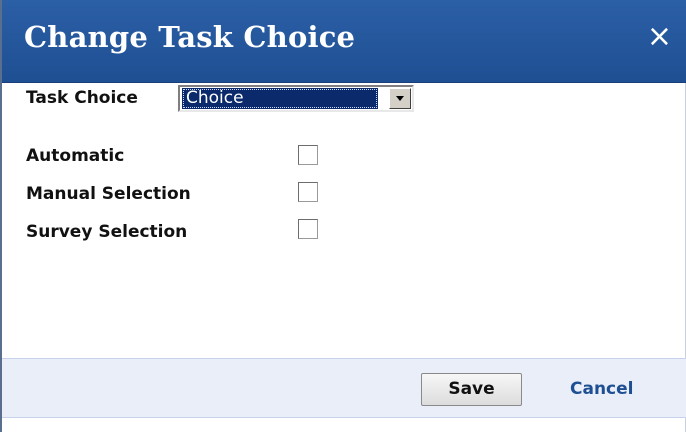  What do you see at coordinates (601, 389) in the screenshot?
I see `cancel-link: Cancel` at bounding box center [601, 389].